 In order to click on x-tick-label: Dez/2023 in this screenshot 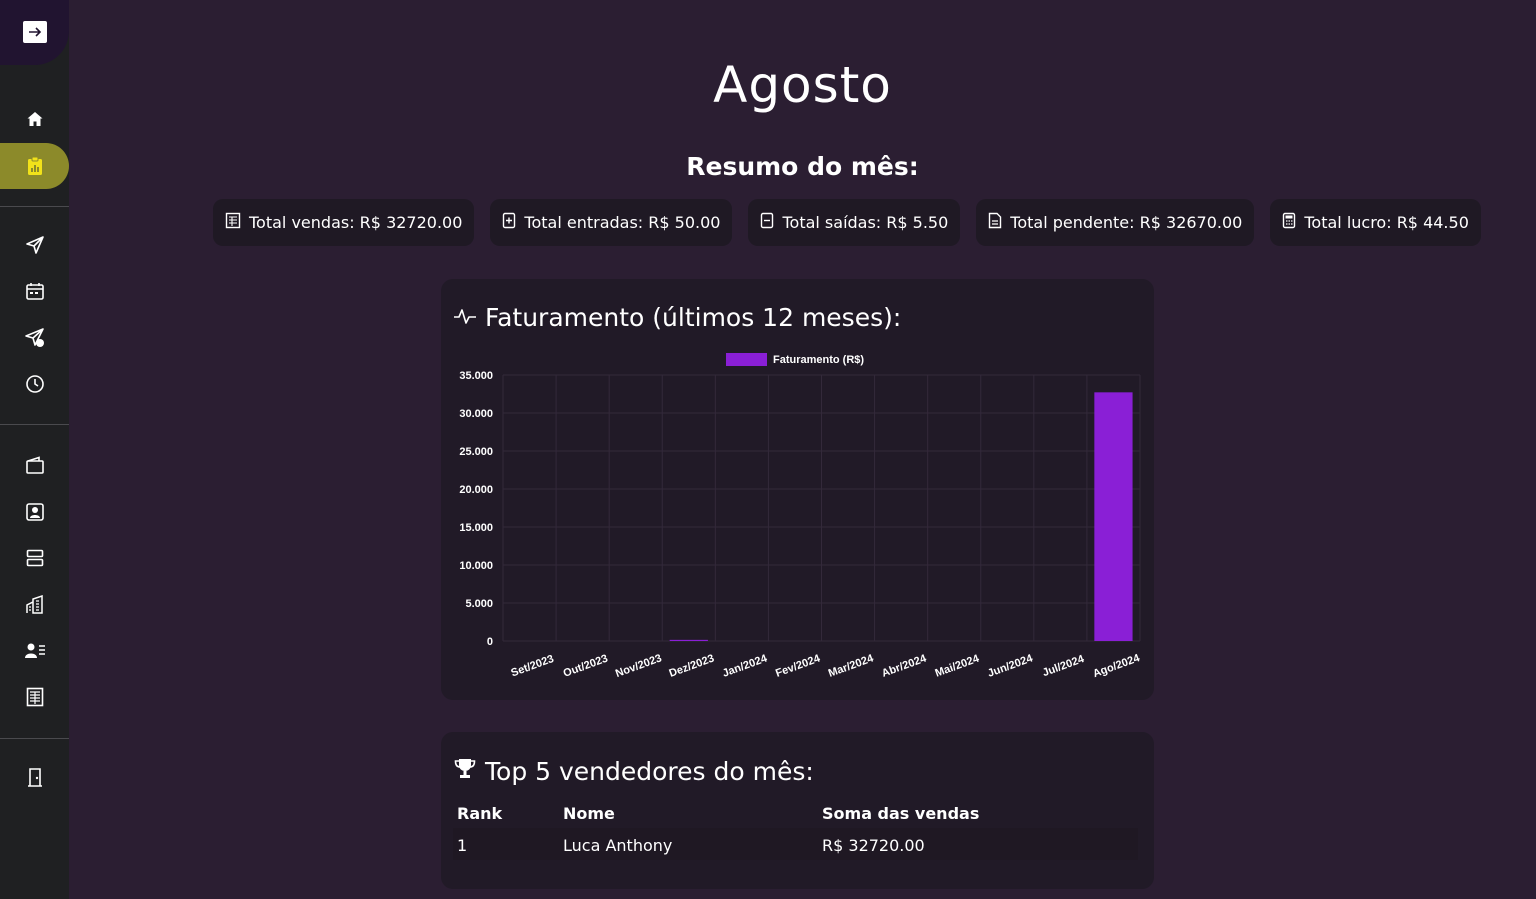, I will do `click(692, 665)`.